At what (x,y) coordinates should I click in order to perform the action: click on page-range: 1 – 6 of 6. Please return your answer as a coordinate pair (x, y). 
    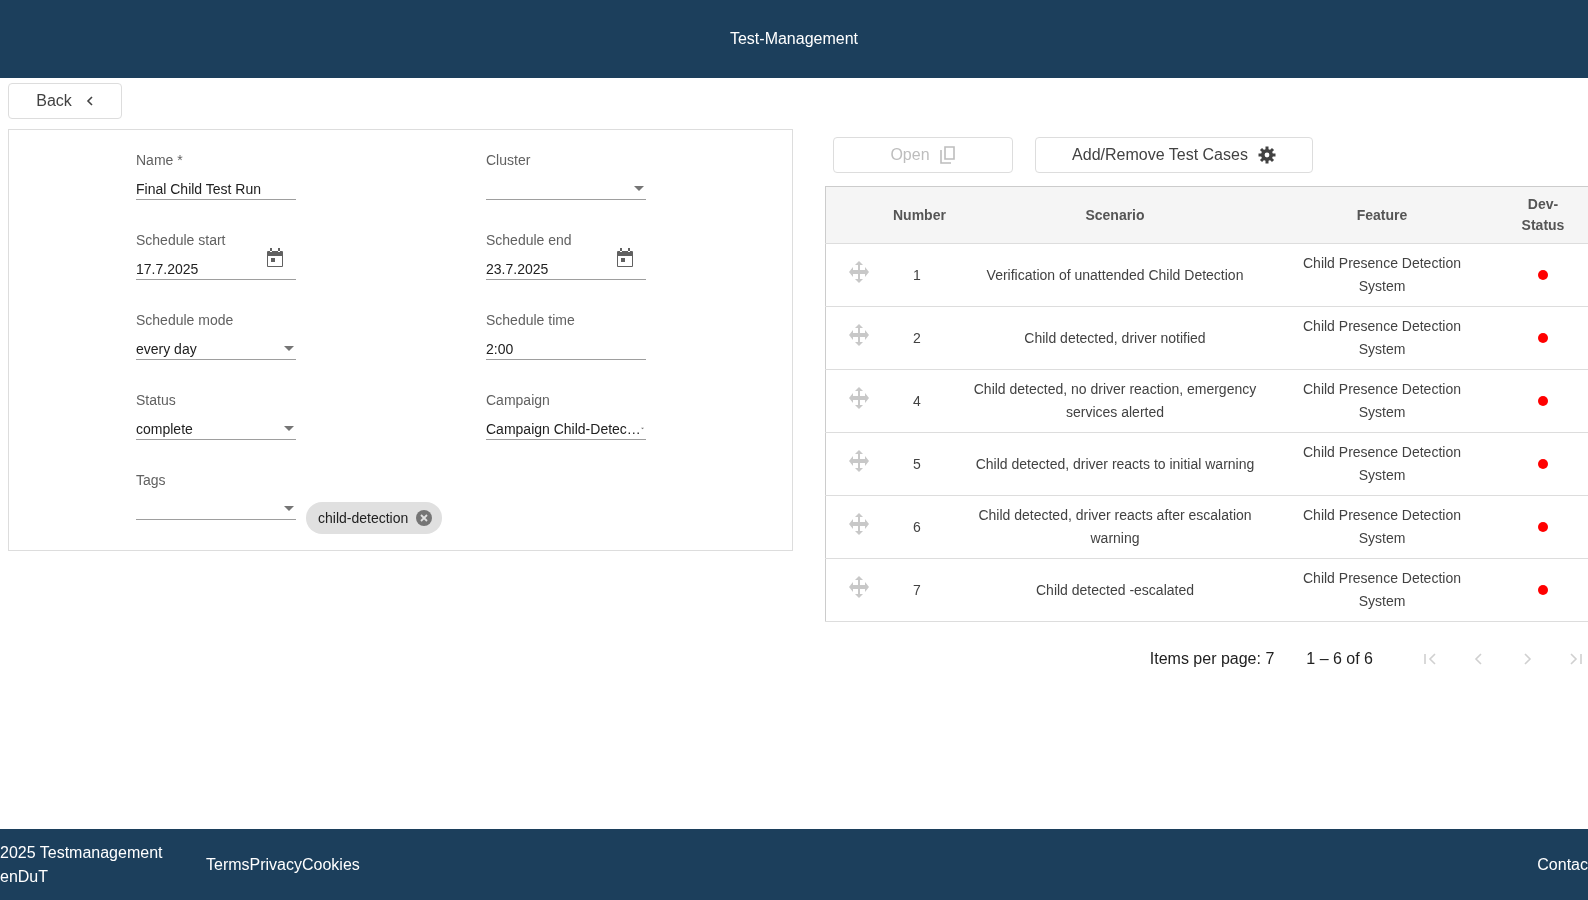
    Looking at the image, I should click on (1339, 659).